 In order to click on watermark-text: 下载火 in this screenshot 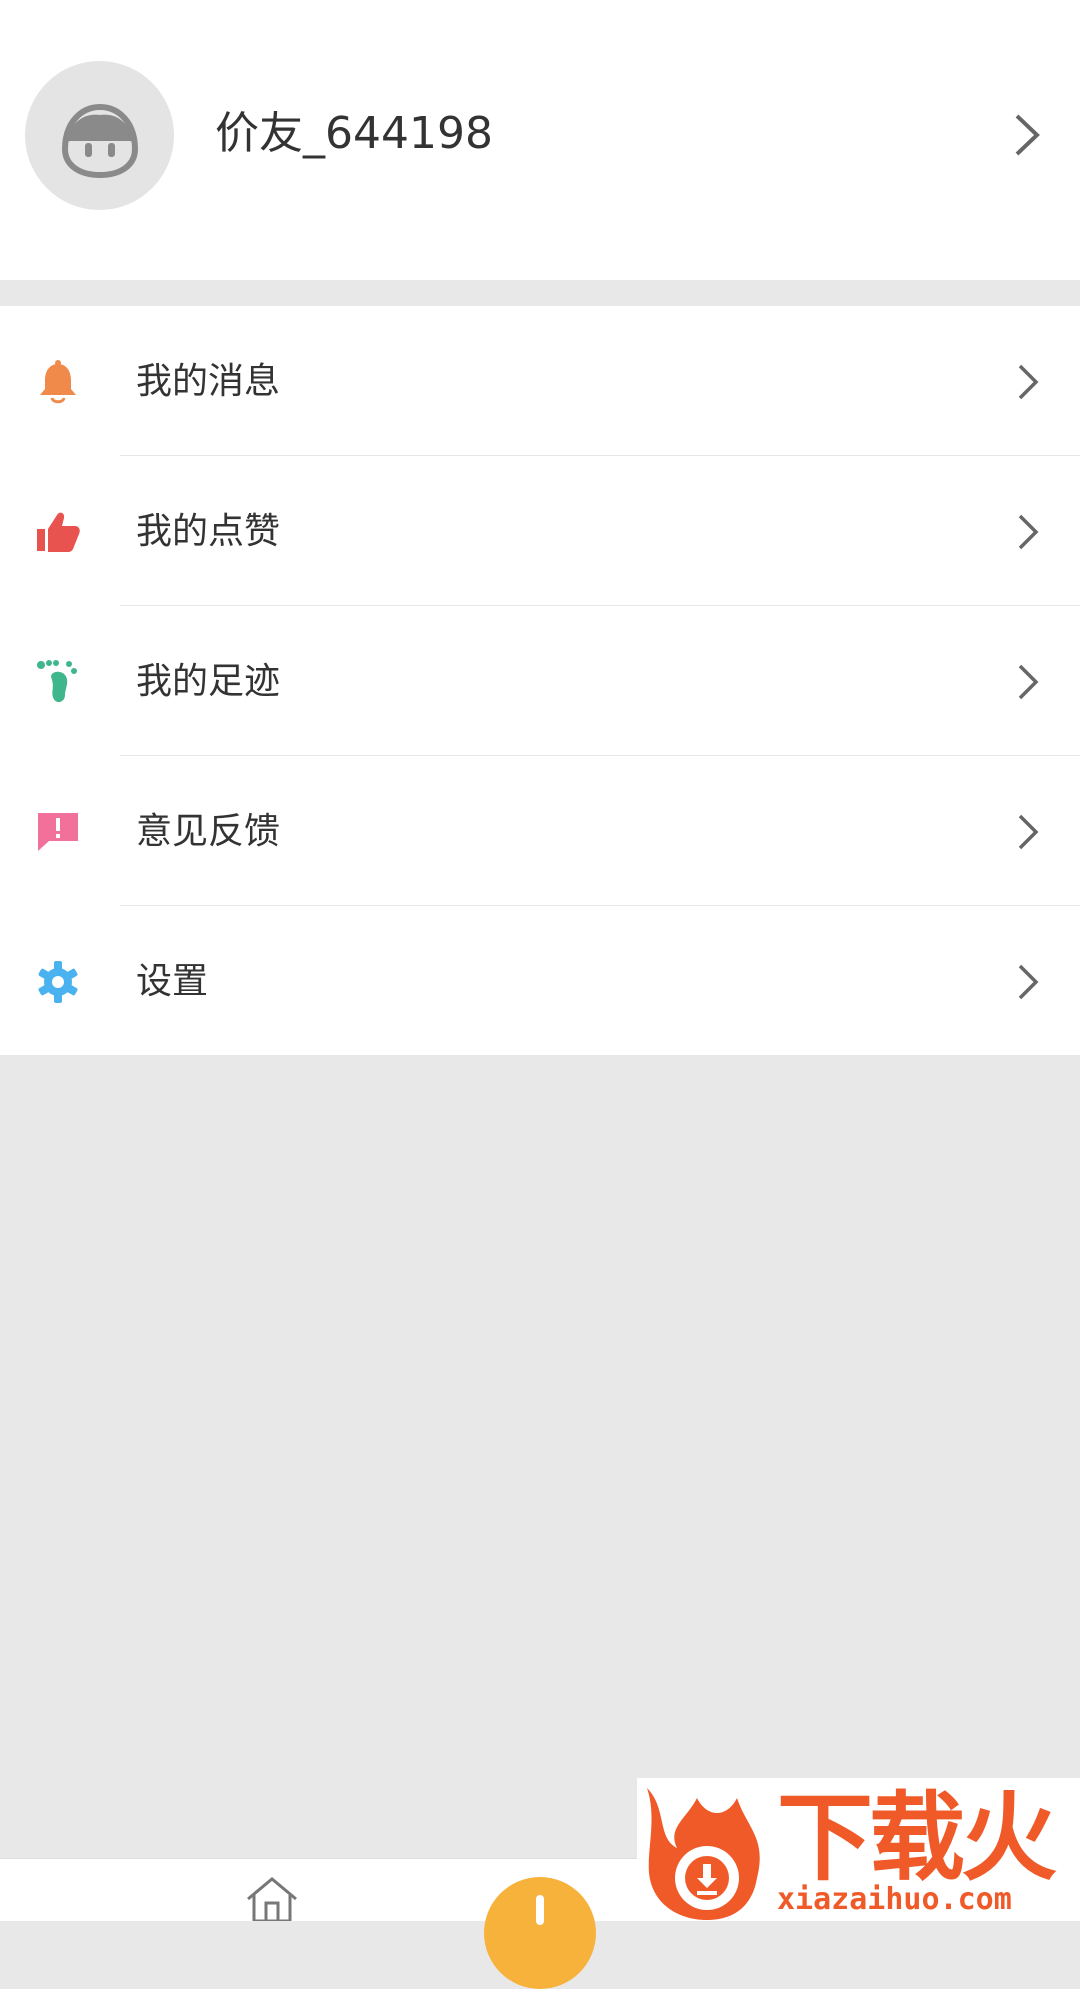, I will do `click(917, 1838)`.